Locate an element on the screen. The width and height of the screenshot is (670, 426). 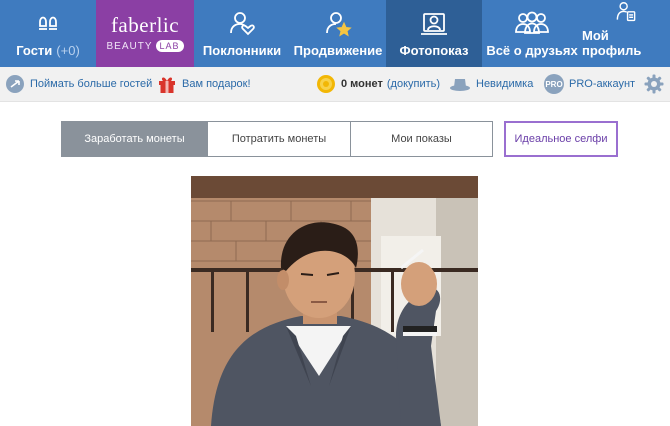
pro-account-link: PRO PRO-аккаунт is located at coordinates (589, 84).